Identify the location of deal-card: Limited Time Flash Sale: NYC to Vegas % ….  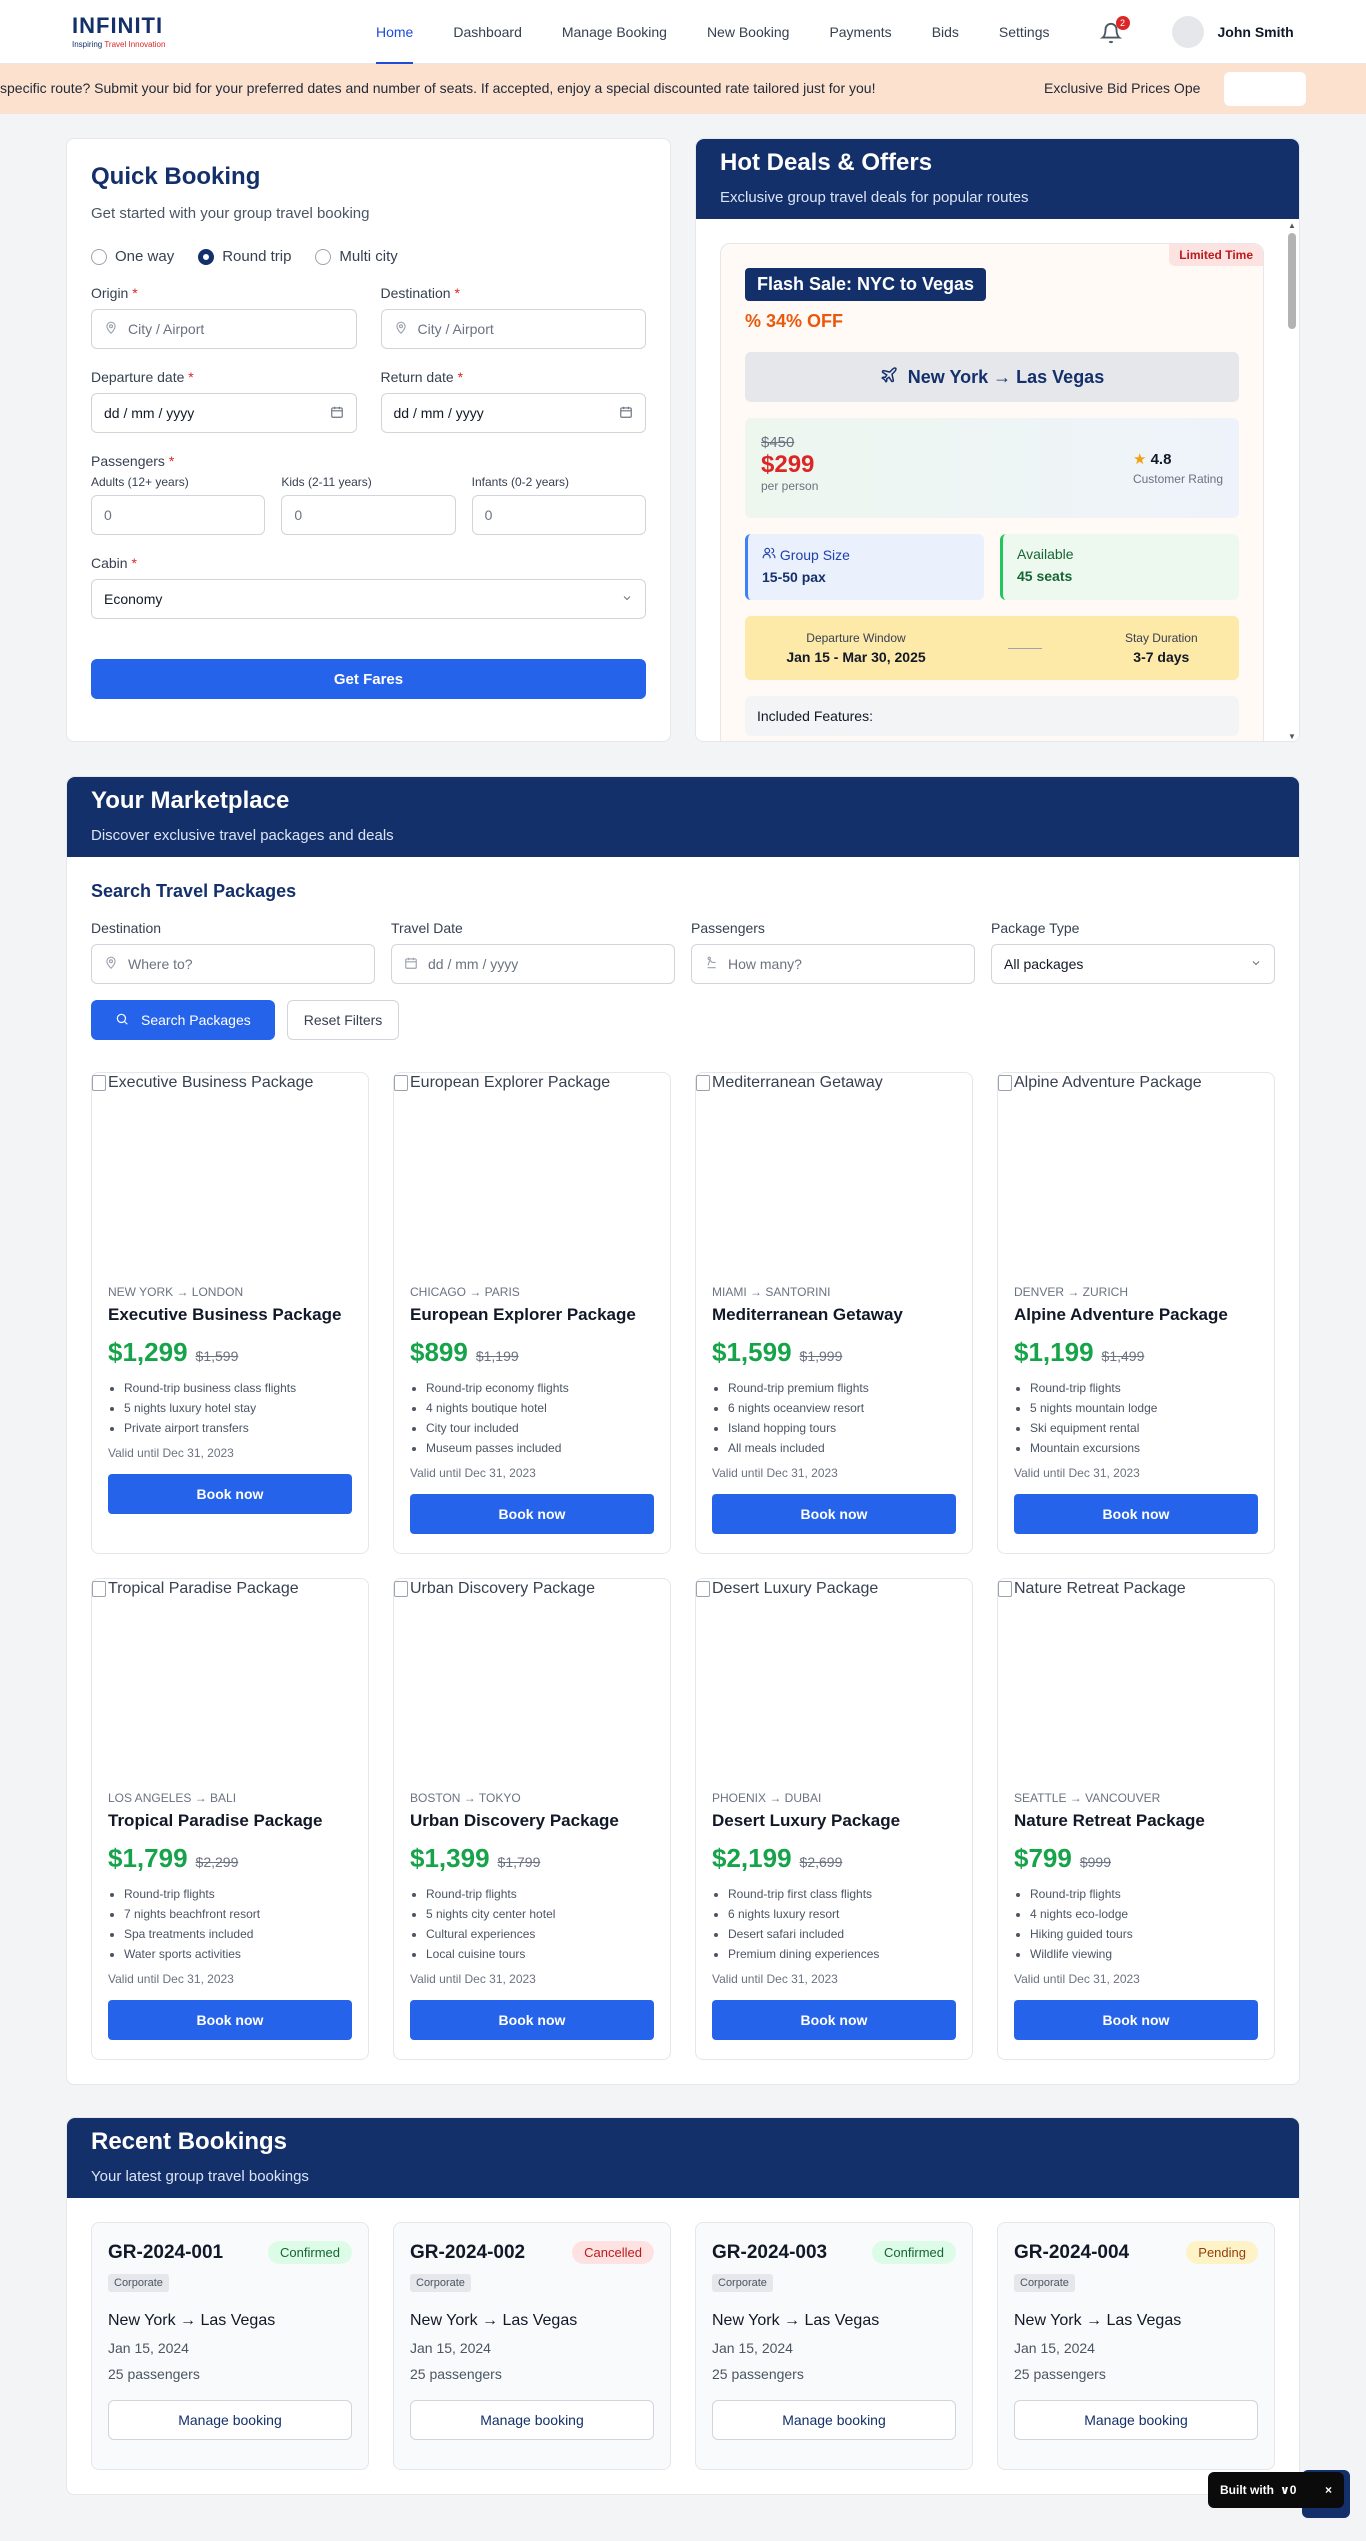
(992, 492).